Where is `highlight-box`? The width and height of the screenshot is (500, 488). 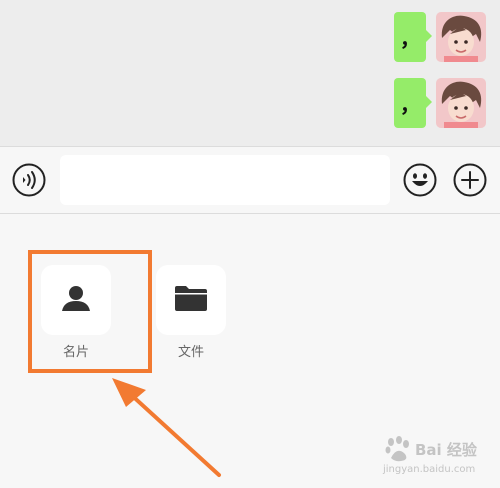
highlight-box is located at coordinates (90, 311).